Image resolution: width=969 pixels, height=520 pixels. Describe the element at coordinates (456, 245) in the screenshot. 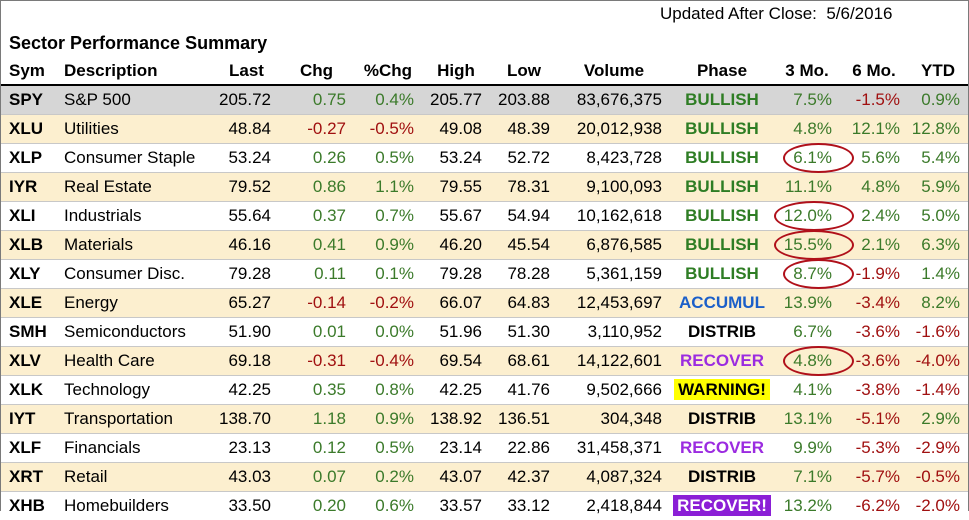

I see `cell-high: 46.20` at that location.